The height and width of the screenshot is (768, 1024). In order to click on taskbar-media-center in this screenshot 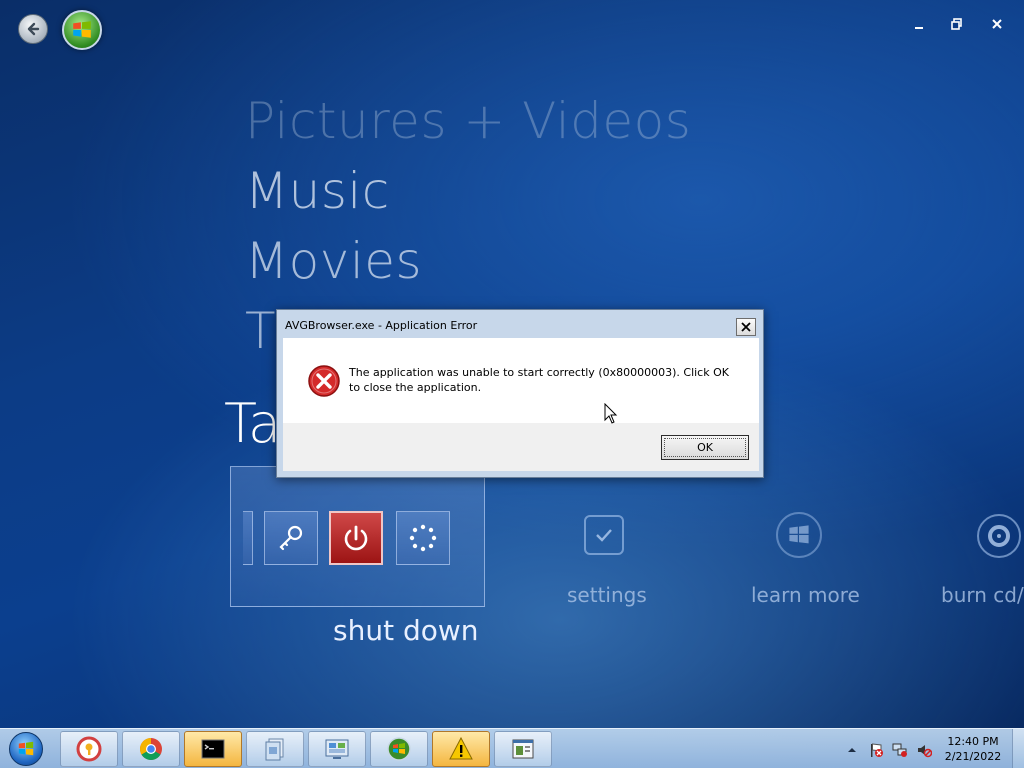, I will do `click(399, 749)`.